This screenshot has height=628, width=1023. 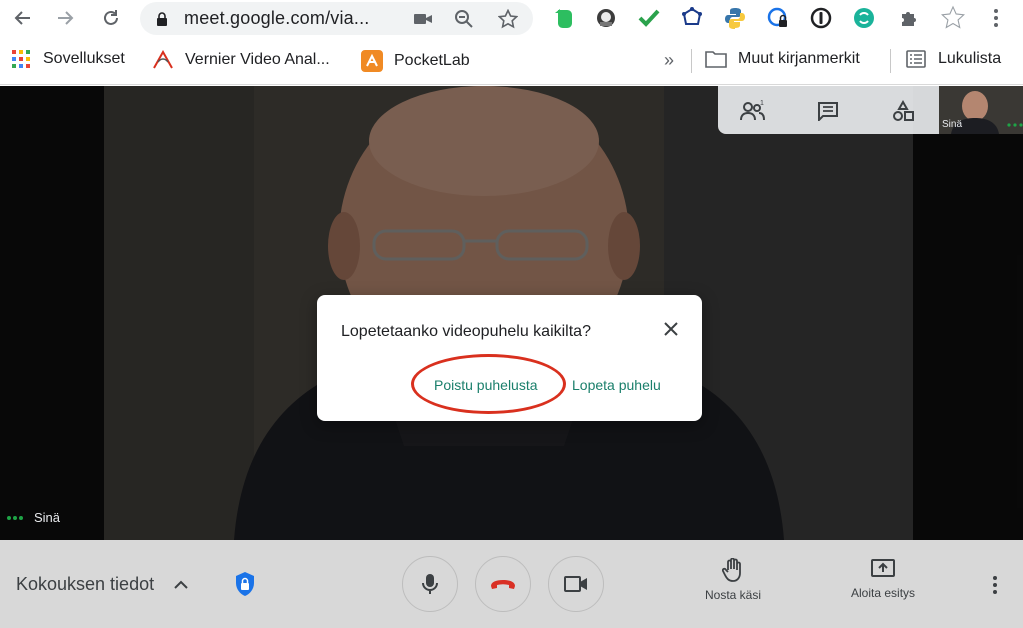 I want to click on video-camera-icon, so click(x=575, y=584).